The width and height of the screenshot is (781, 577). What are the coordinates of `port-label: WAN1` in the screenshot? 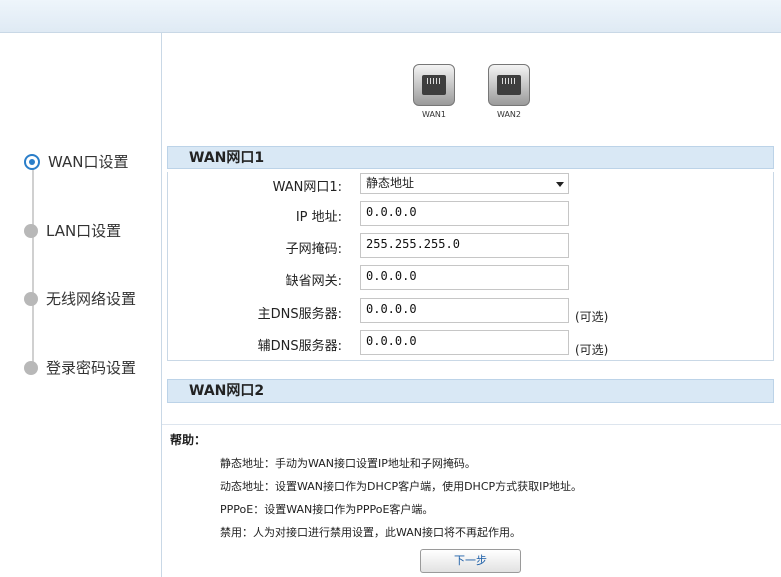 It's located at (434, 114).